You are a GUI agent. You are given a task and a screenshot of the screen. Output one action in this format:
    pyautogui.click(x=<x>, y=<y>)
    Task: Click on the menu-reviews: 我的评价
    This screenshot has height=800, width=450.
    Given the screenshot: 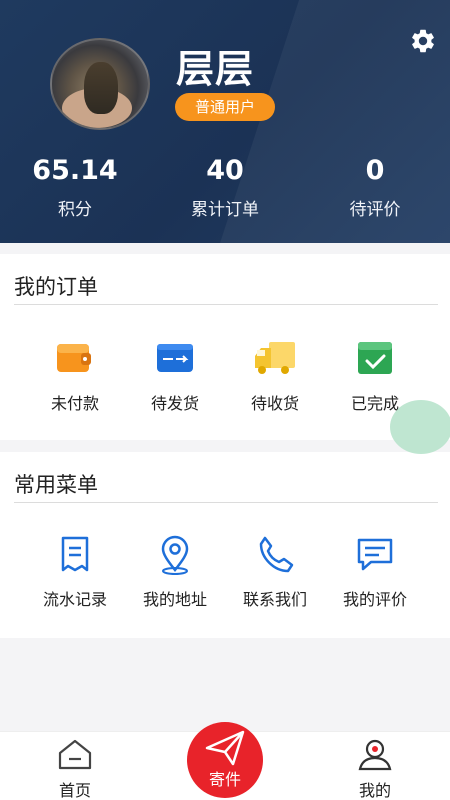 What is the action you would take?
    pyautogui.click(x=375, y=571)
    